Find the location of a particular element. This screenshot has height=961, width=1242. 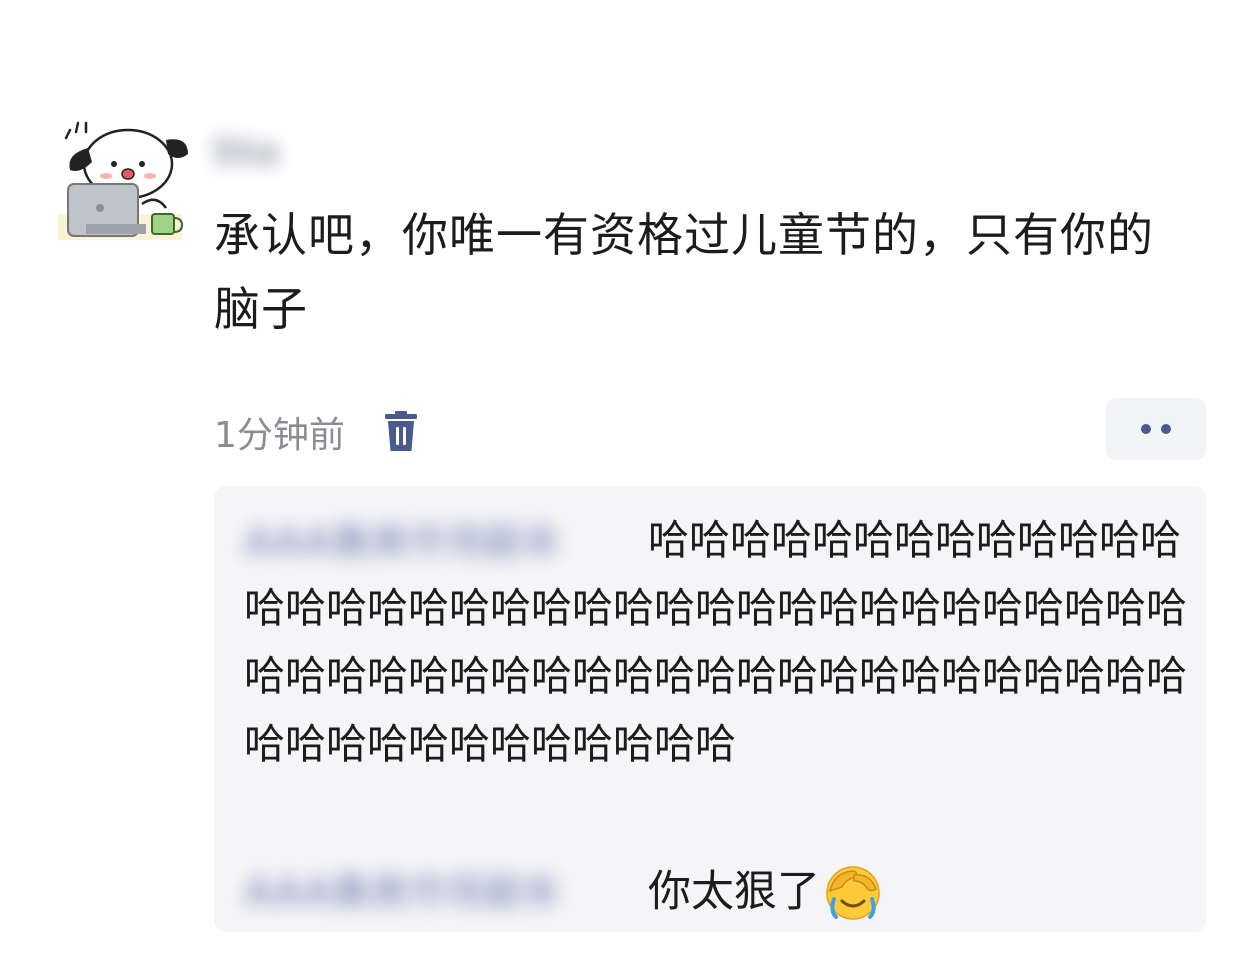

reply-item: 你太狠了 is located at coordinates (765, 892).